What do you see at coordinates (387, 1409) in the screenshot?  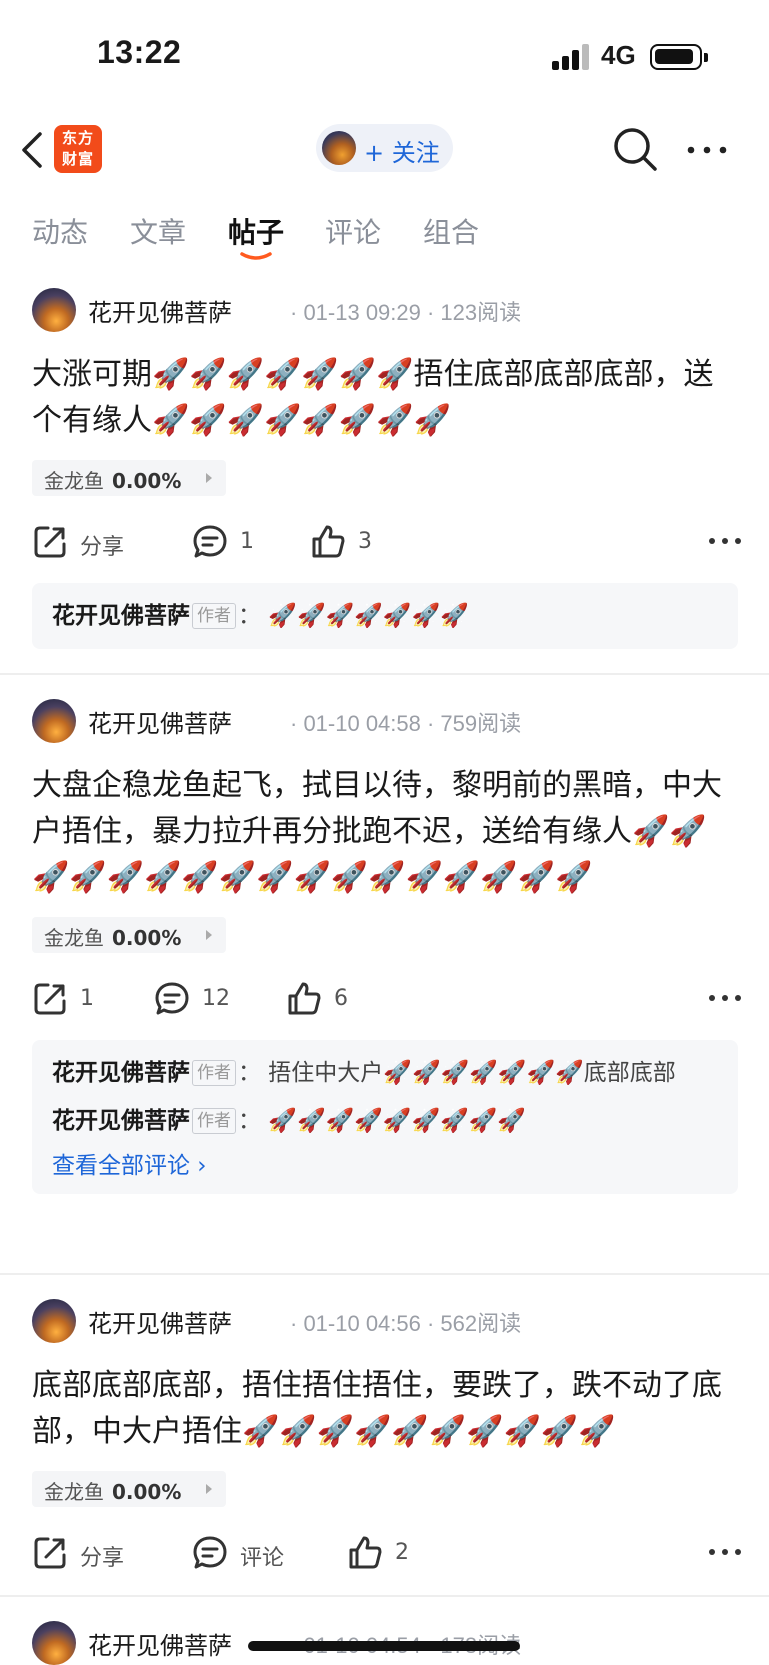 I see `post-text: 底部底部底部，捂住捂住捂住，要跌了，跌不动了底部，中大户捂住🚀🚀🚀🚀🚀🚀🚀🚀🚀🚀` at bounding box center [387, 1409].